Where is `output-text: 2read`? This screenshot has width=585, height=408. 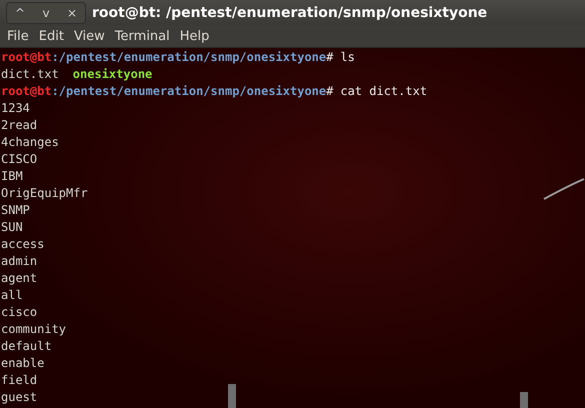 output-text: 2read is located at coordinates (19, 125).